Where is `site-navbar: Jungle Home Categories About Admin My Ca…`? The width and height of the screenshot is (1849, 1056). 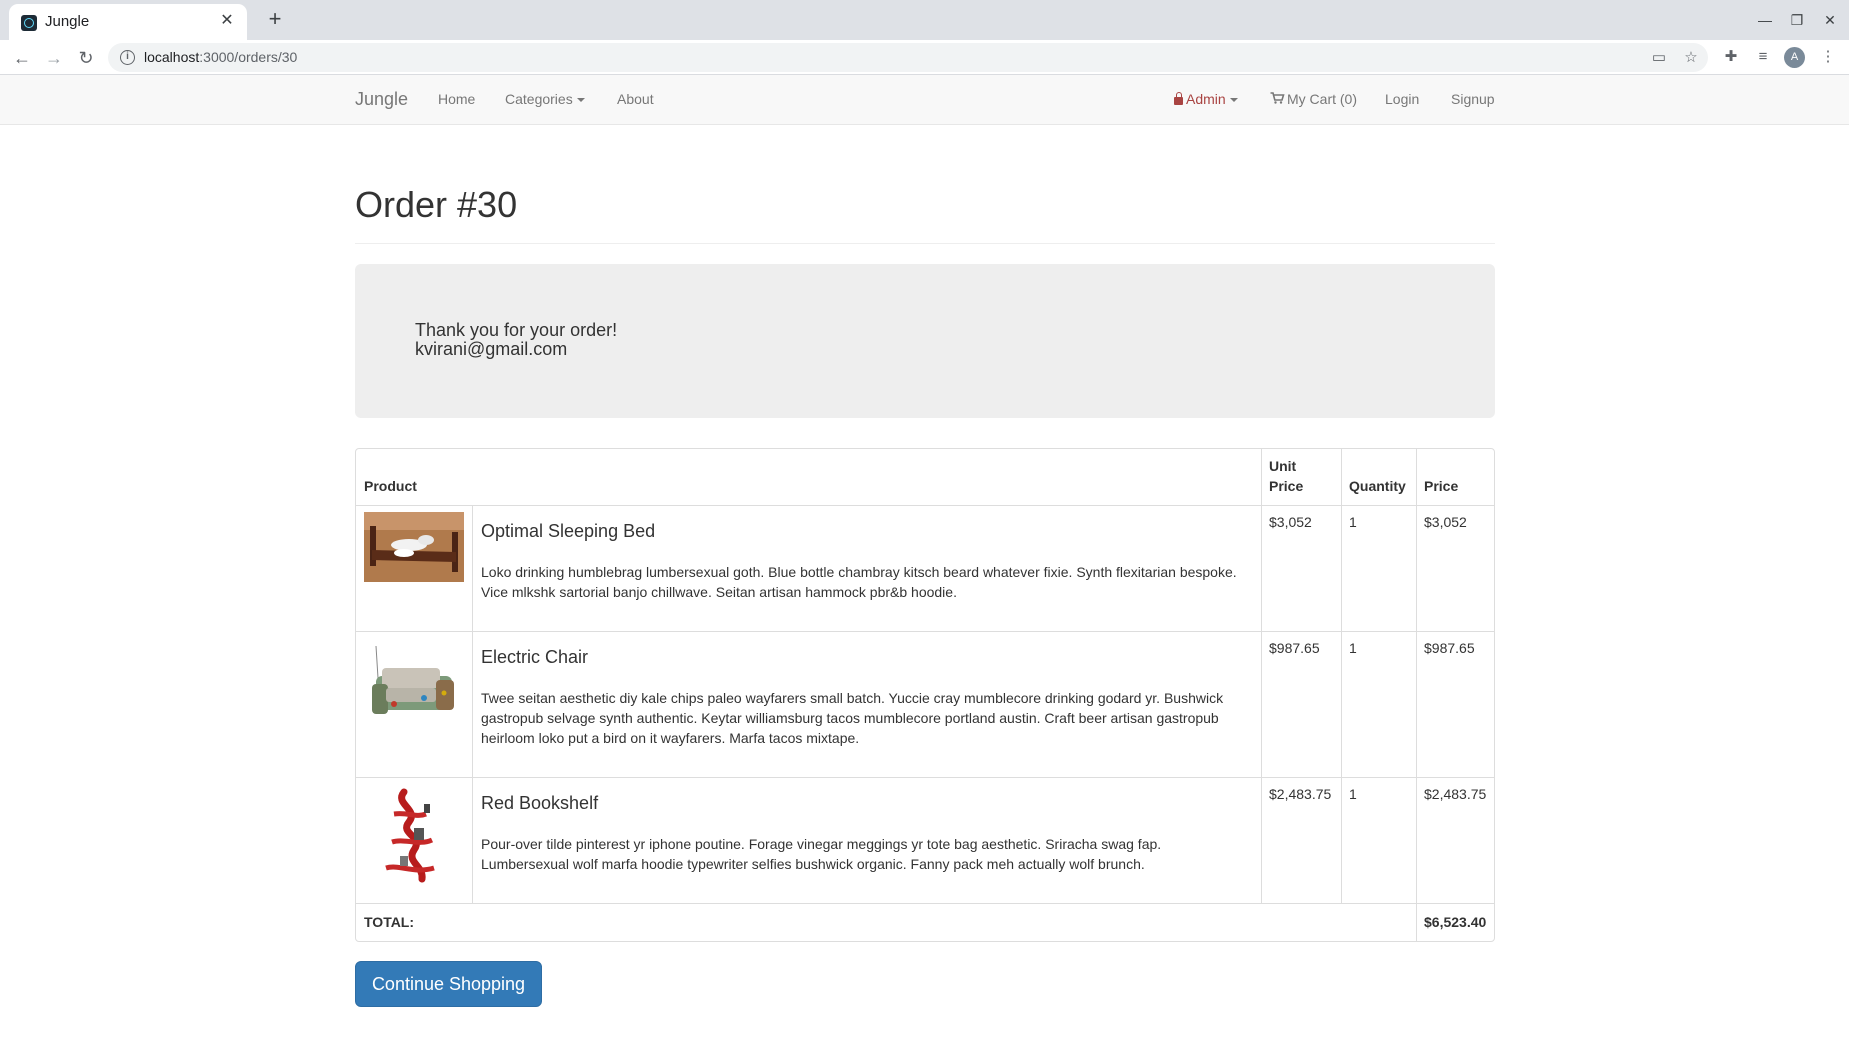 site-navbar: Jungle Home Categories About Admin My Ca… is located at coordinates (924, 100).